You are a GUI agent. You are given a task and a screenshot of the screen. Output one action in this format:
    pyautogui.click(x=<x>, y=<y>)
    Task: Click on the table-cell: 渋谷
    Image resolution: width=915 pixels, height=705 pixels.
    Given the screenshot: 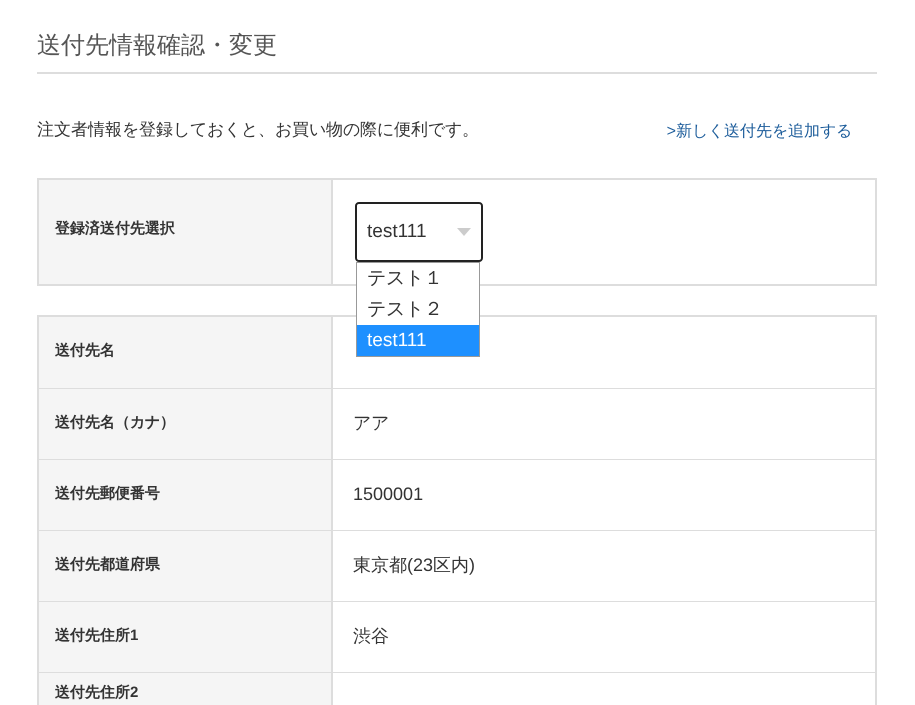 What is the action you would take?
    pyautogui.click(x=371, y=636)
    